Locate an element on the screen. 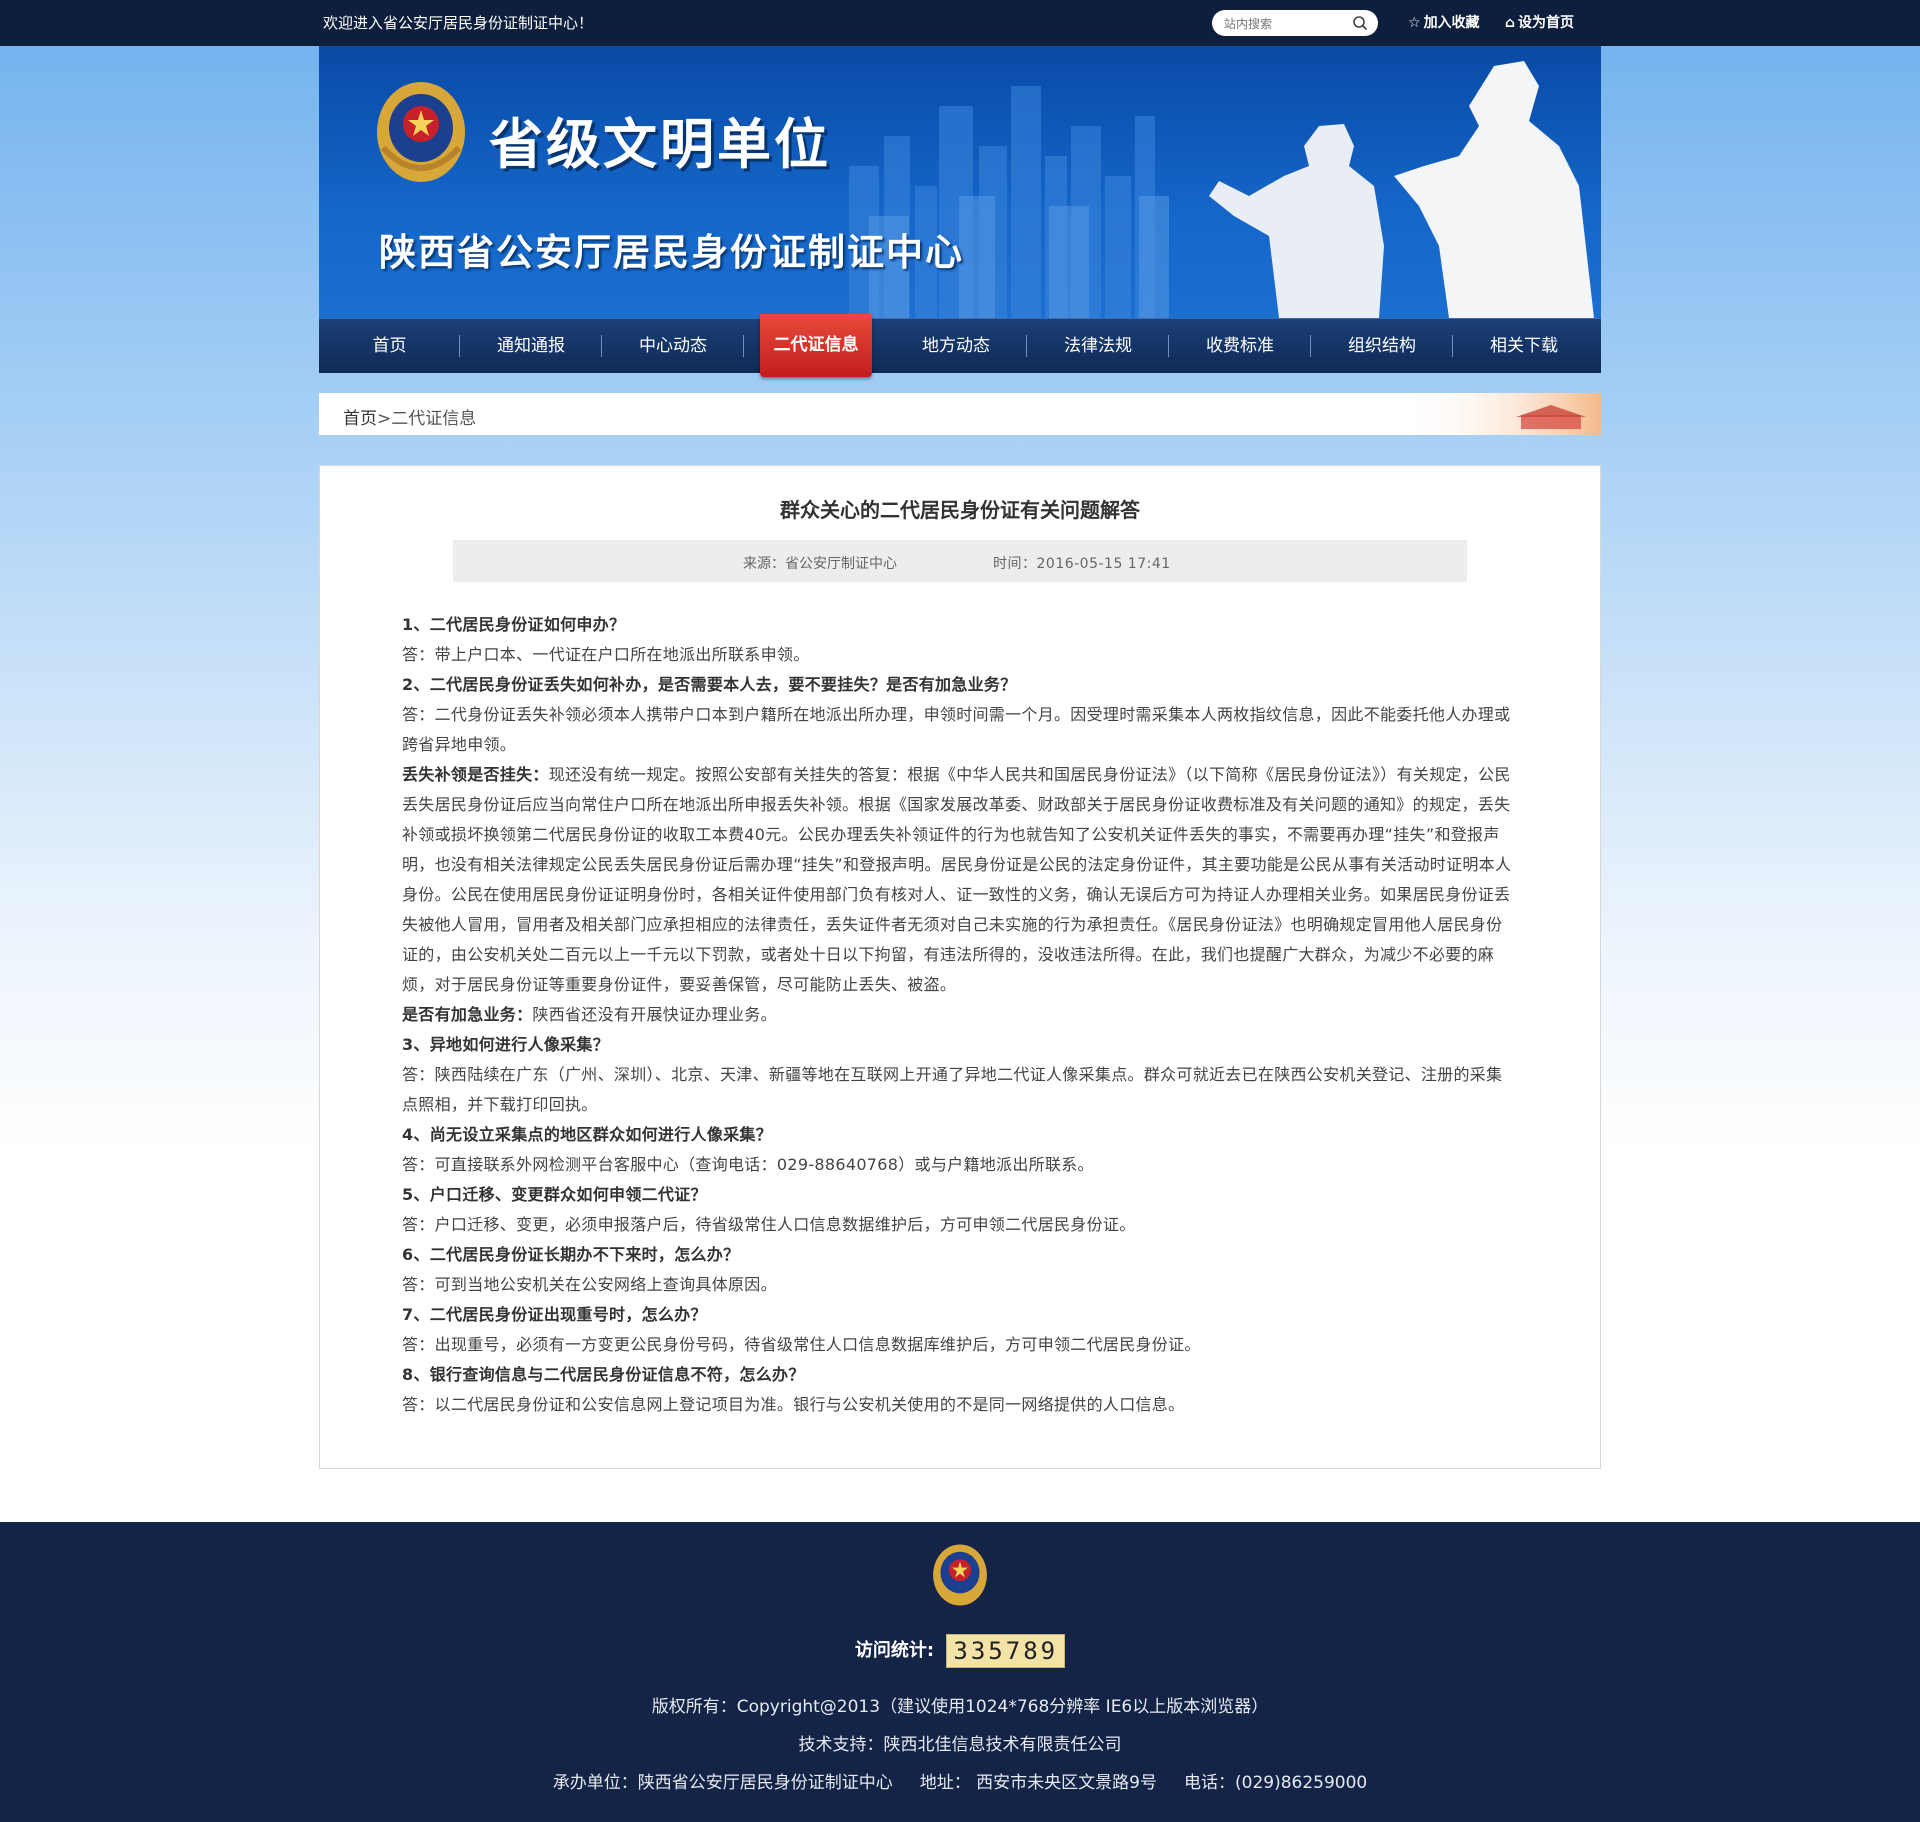 The image size is (1920, 1822). nav-item-laws: 法律法规 is located at coordinates (1098, 346).